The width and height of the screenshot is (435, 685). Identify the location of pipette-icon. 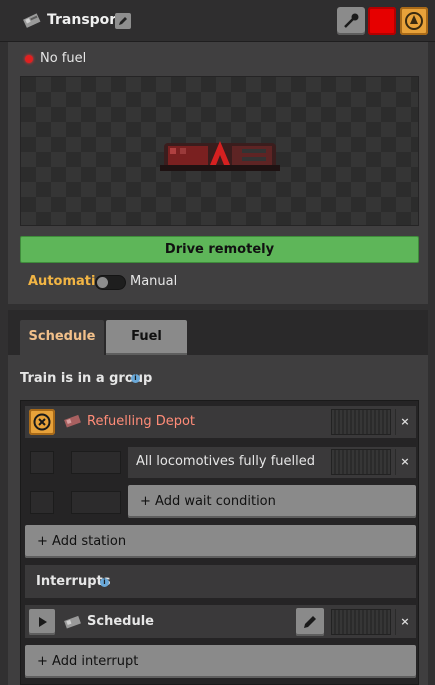
(351, 20).